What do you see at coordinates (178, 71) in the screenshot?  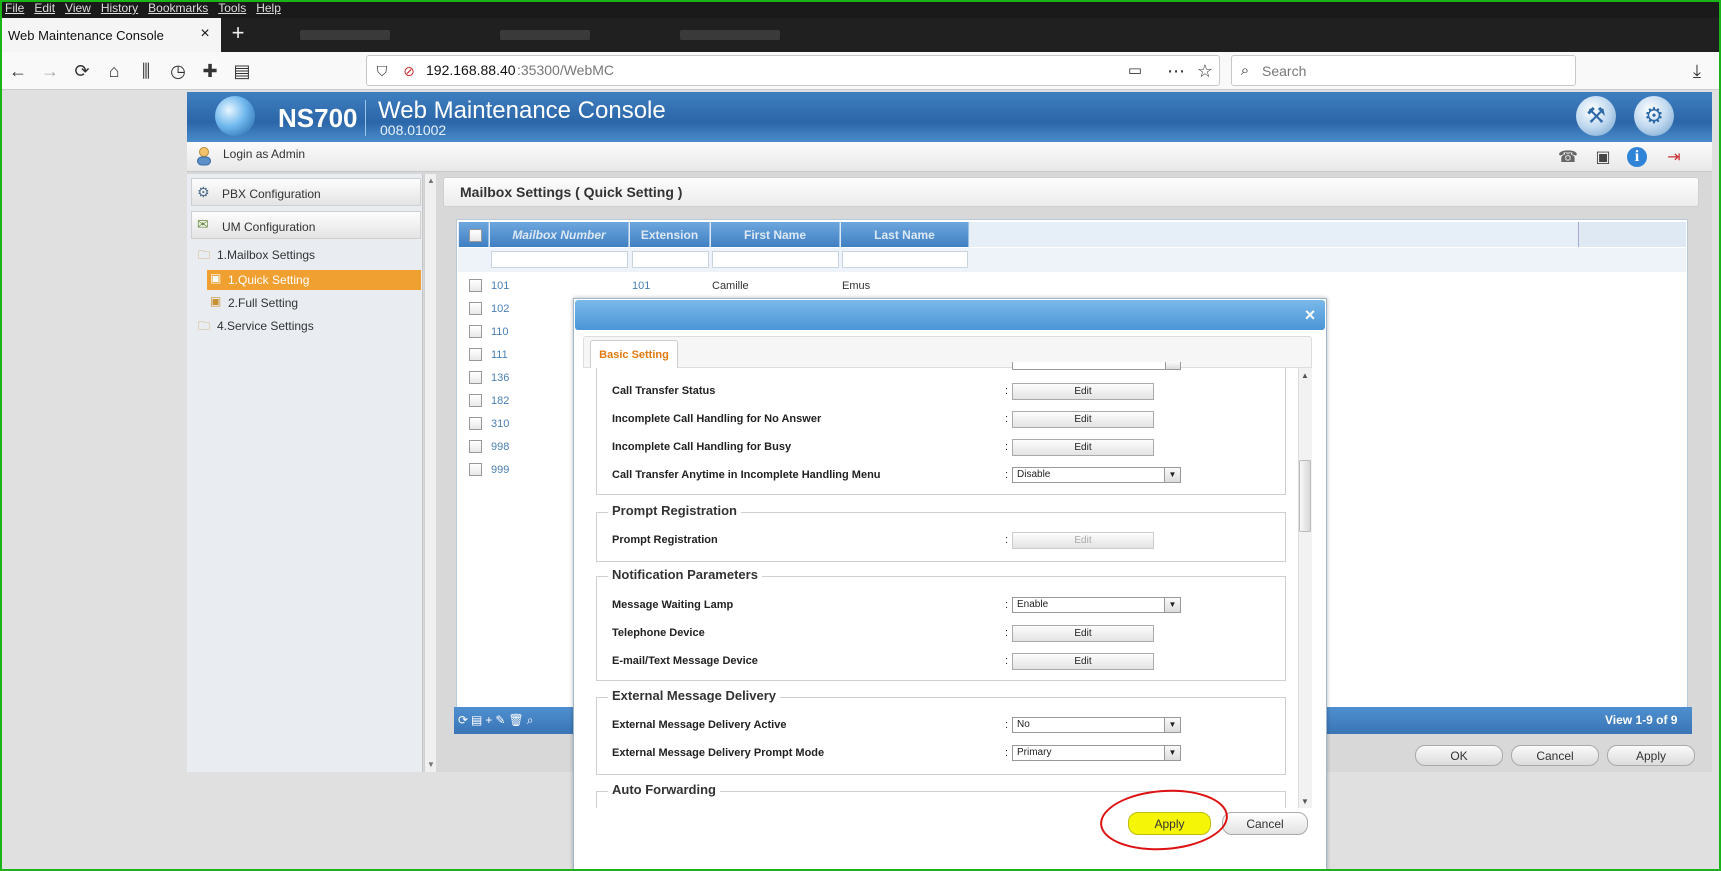 I see `history-icon: ◷` at bounding box center [178, 71].